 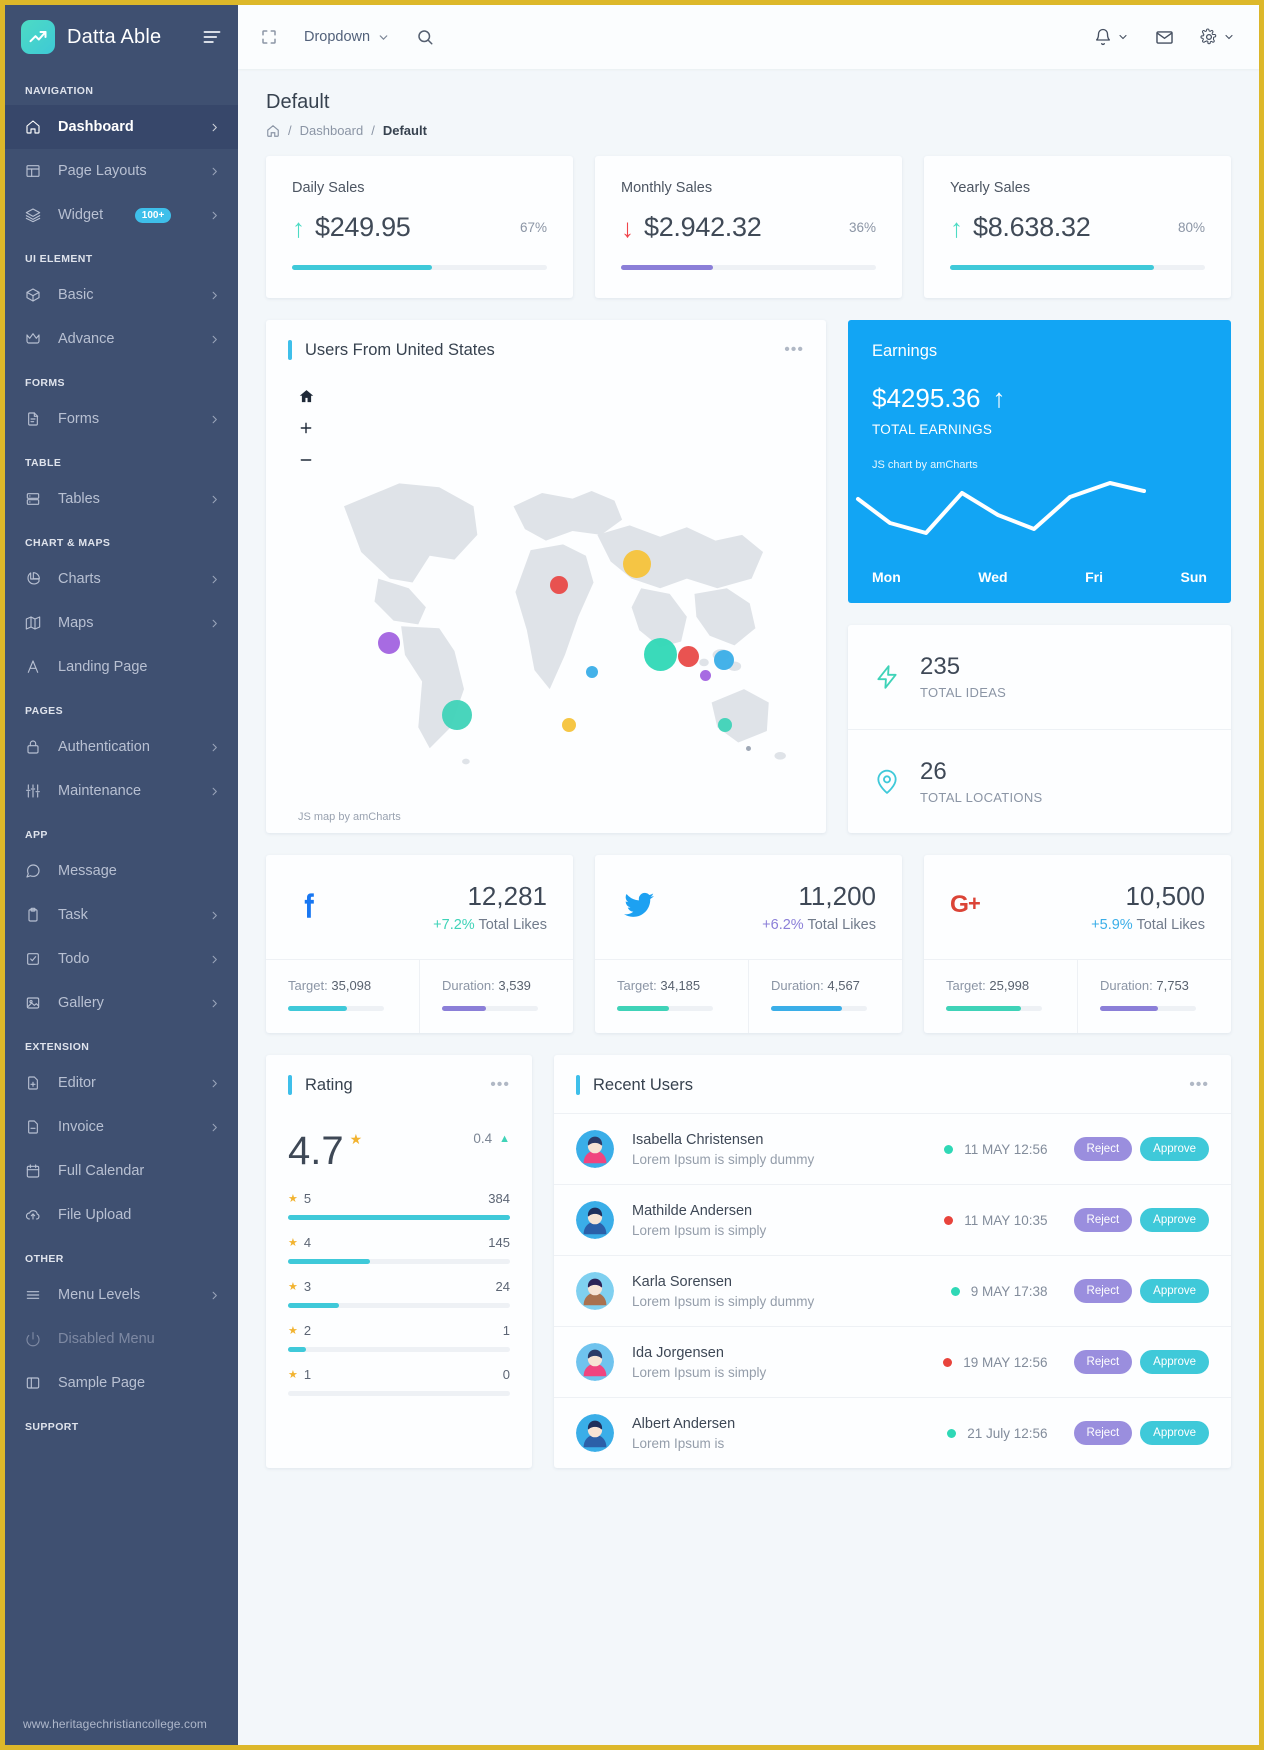 What do you see at coordinates (1103, 37) in the screenshot?
I see `bell-icon` at bounding box center [1103, 37].